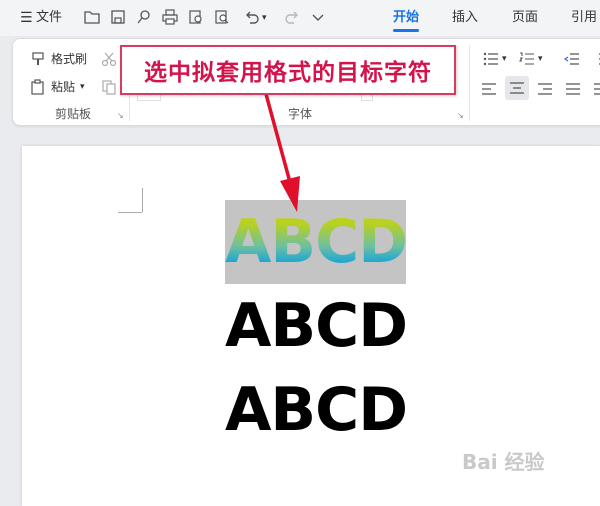 Image resolution: width=600 pixels, height=506 pixels. What do you see at coordinates (38, 58) in the screenshot?
I see `format-painter-icon` at bounding box center [38, 58].